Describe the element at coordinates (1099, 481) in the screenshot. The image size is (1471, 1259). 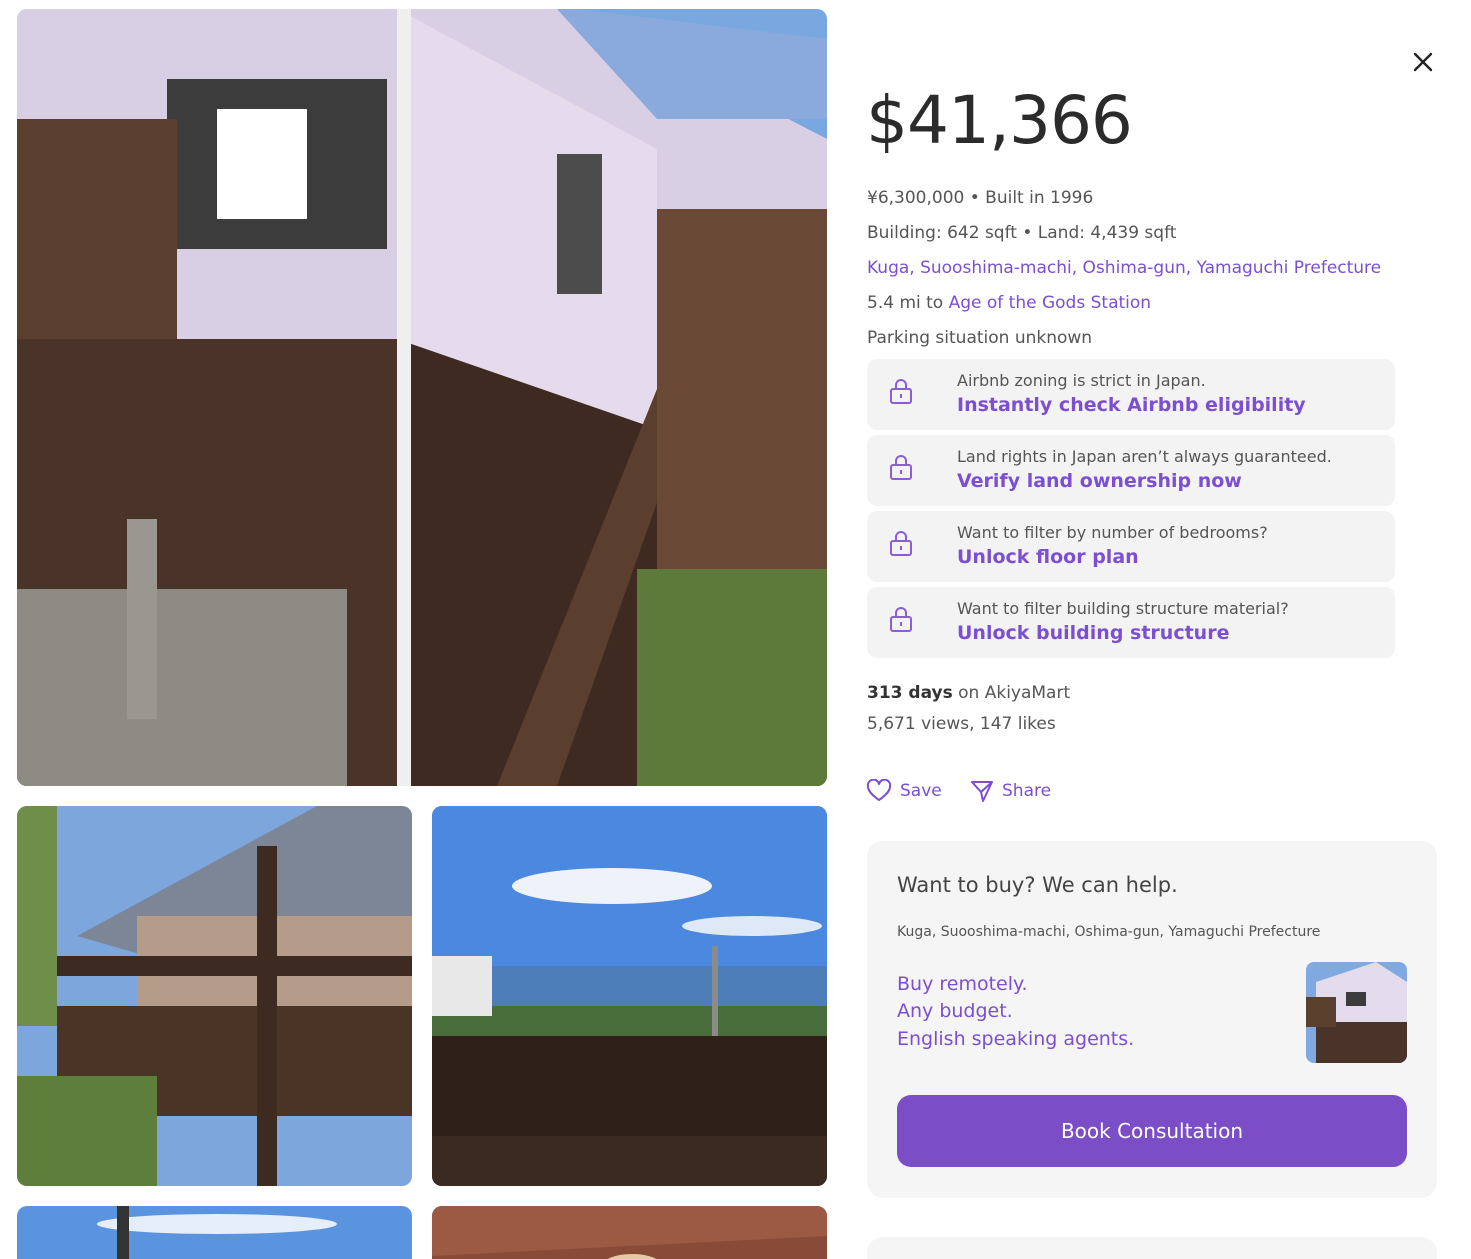
I see `verify-land-ownership-link: Verify land ownership now` at that location.